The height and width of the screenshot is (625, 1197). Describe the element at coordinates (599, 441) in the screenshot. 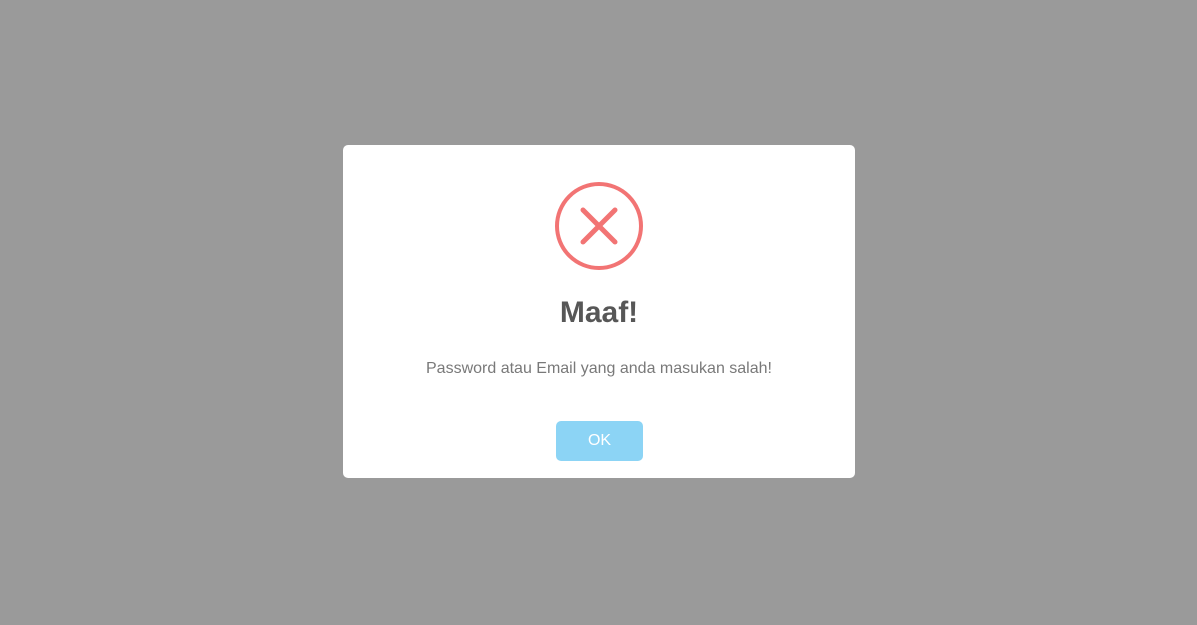

I see `ok-button: OK` at that location.